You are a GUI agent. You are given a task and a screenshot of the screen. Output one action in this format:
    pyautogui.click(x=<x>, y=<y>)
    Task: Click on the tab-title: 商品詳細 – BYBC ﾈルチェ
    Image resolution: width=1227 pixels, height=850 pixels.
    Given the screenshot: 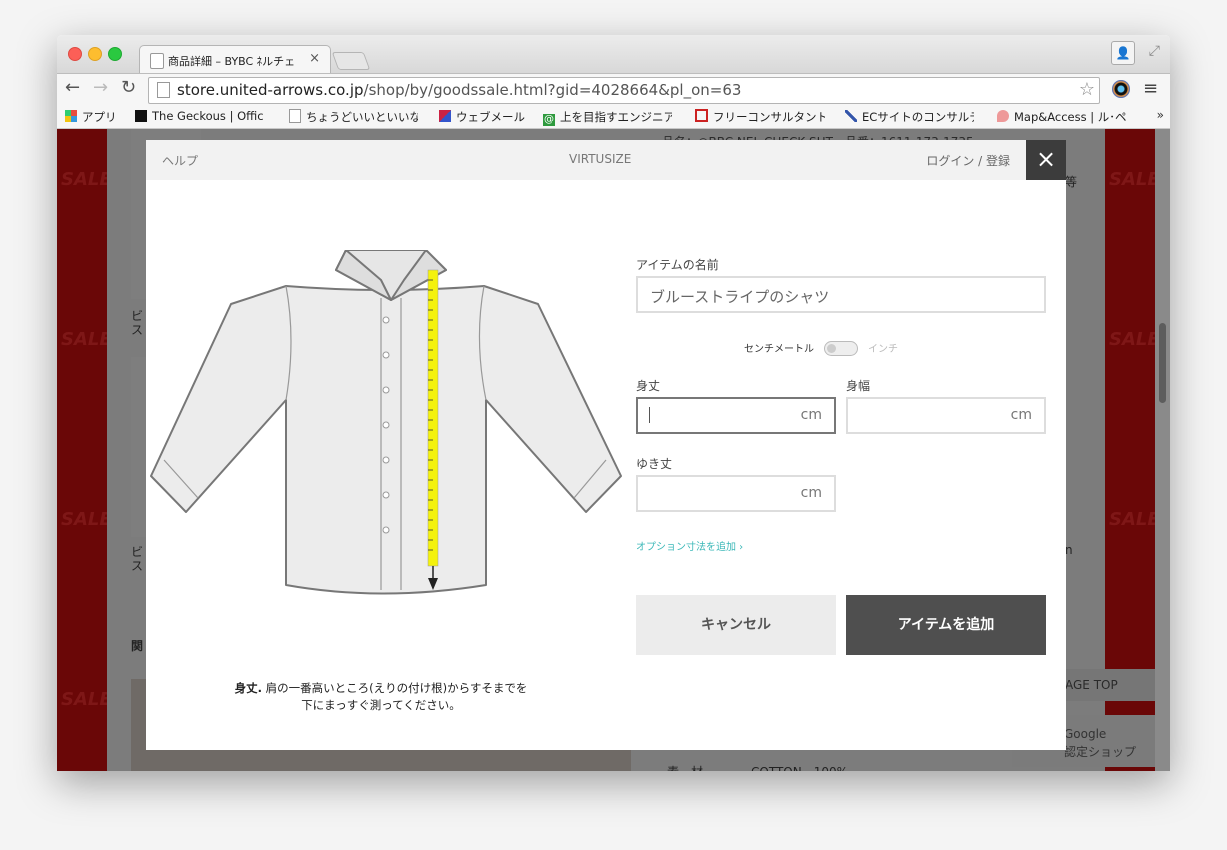 What is the action you would take?
    pyautogui.click(x=232, y=61)
    